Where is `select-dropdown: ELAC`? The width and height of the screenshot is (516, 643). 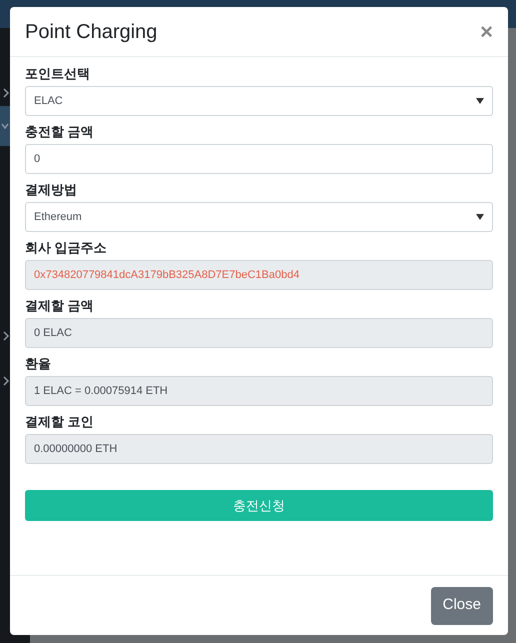
select-dropdown: ELAC is located at coordinates (259, 101).